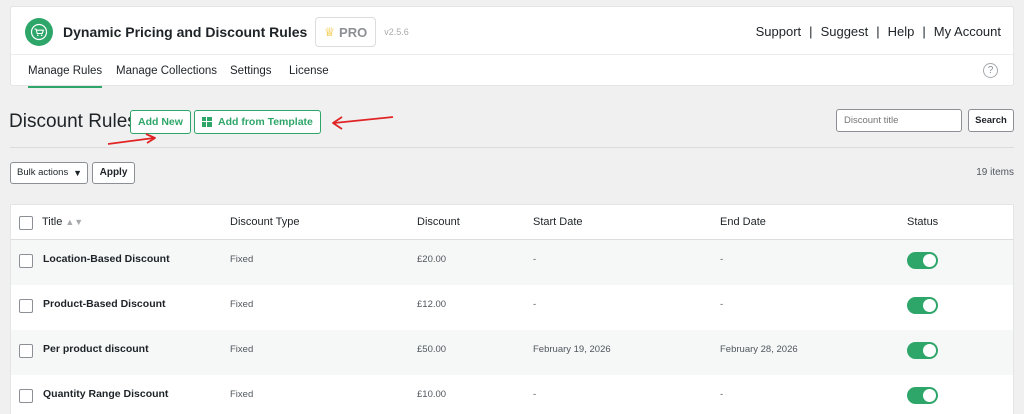  I want to click on bulk-actions-select: Bulk actions ▼, so click(49, 173).